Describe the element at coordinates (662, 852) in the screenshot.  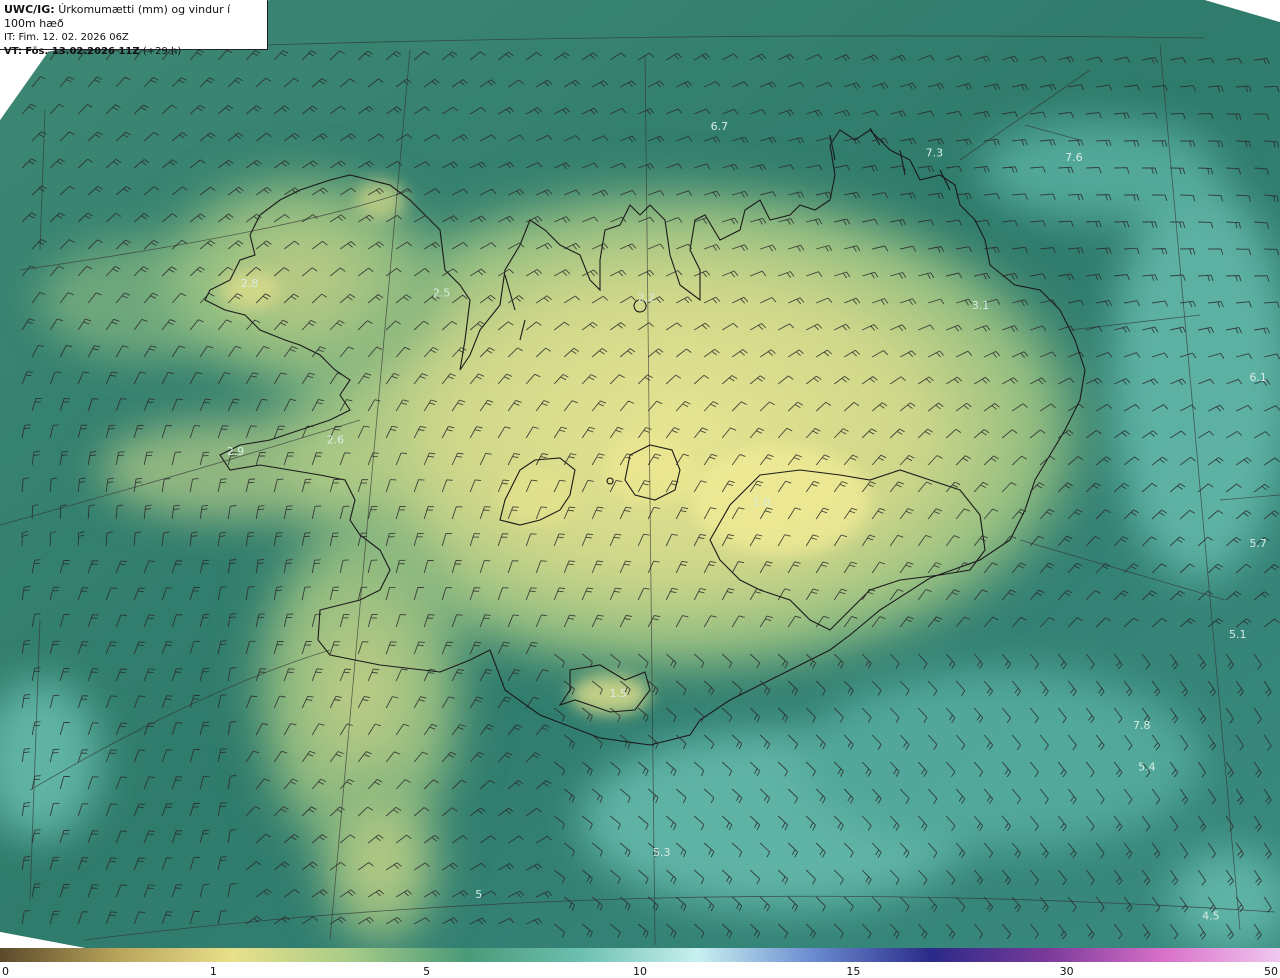
I see `field-value-label: 5.3` at that location.